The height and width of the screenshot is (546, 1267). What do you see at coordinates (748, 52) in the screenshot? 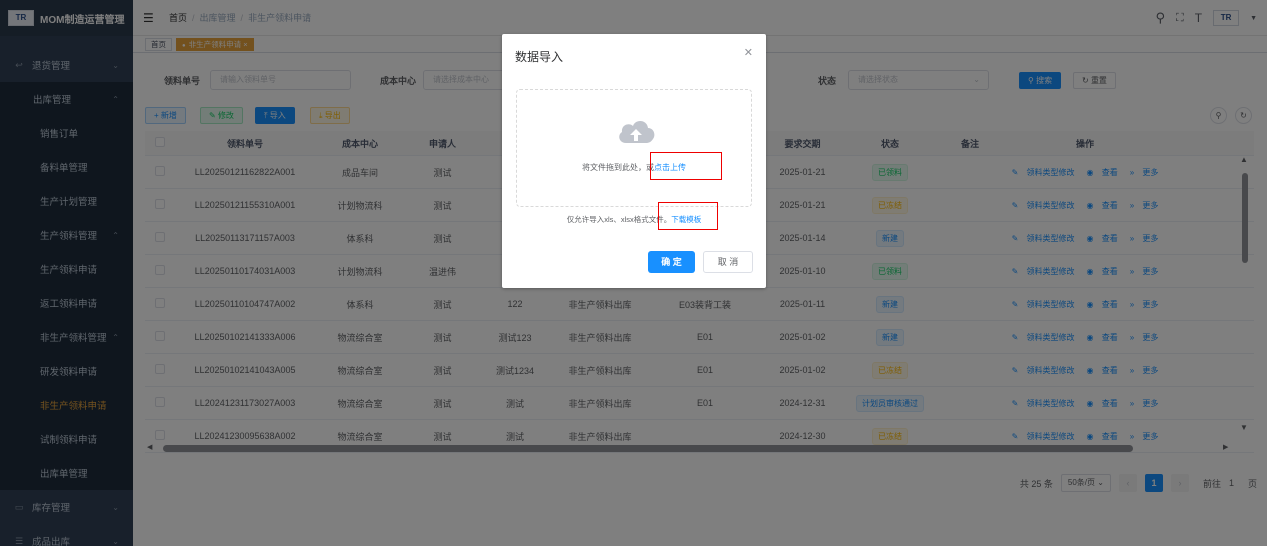
I see `close-icon: ✕` at bounding box center [748, 52].